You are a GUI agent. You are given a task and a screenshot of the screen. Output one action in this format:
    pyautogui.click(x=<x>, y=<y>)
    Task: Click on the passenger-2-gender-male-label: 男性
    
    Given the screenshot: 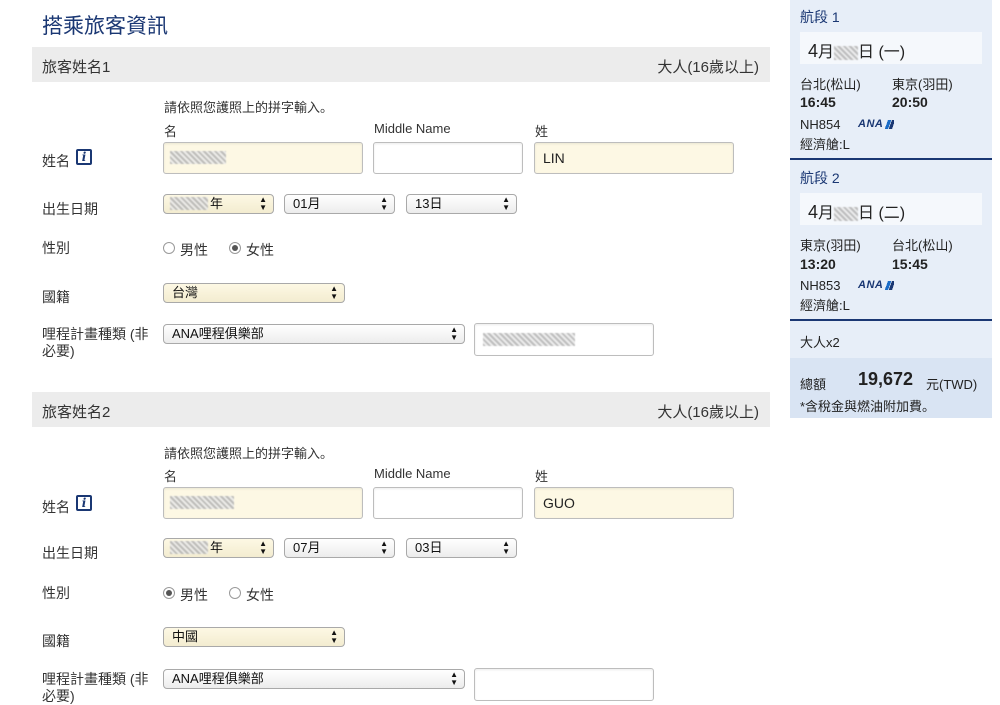 What is the action you would take?
    pyautogui.click(x=194, y=595)
    